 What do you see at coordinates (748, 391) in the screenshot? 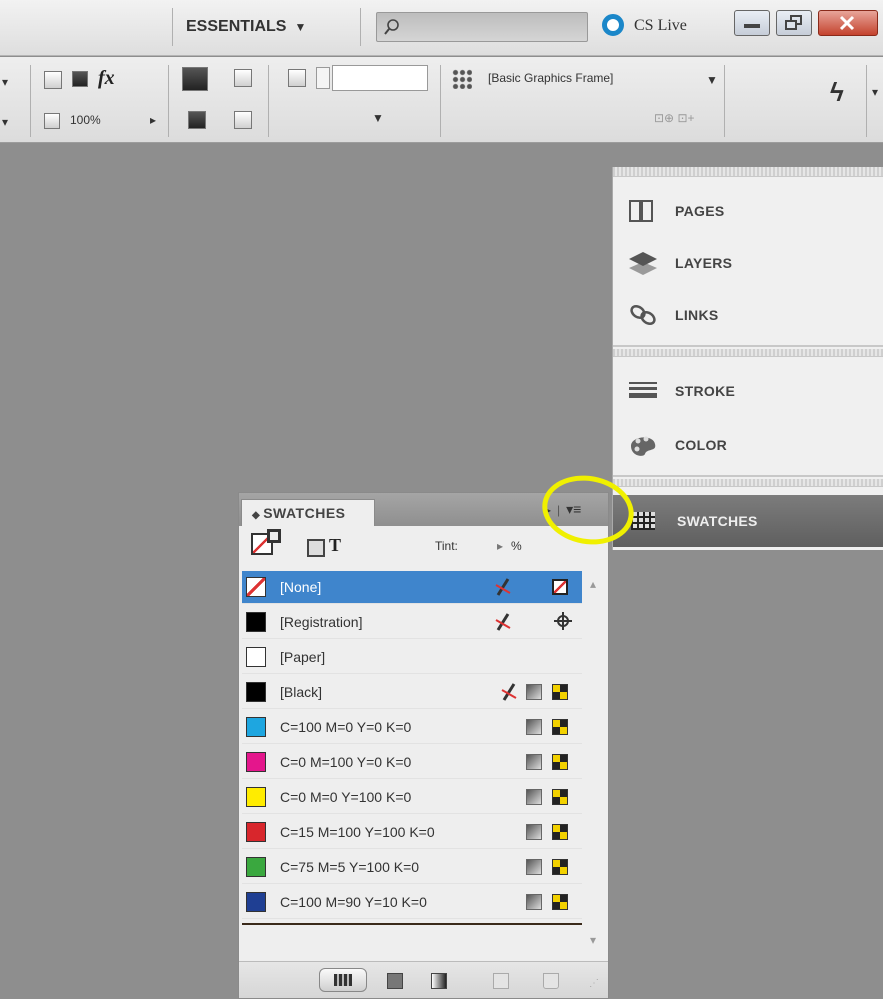
I see `dock-item-stroke: STROKE` at bounding box center [748, 391].